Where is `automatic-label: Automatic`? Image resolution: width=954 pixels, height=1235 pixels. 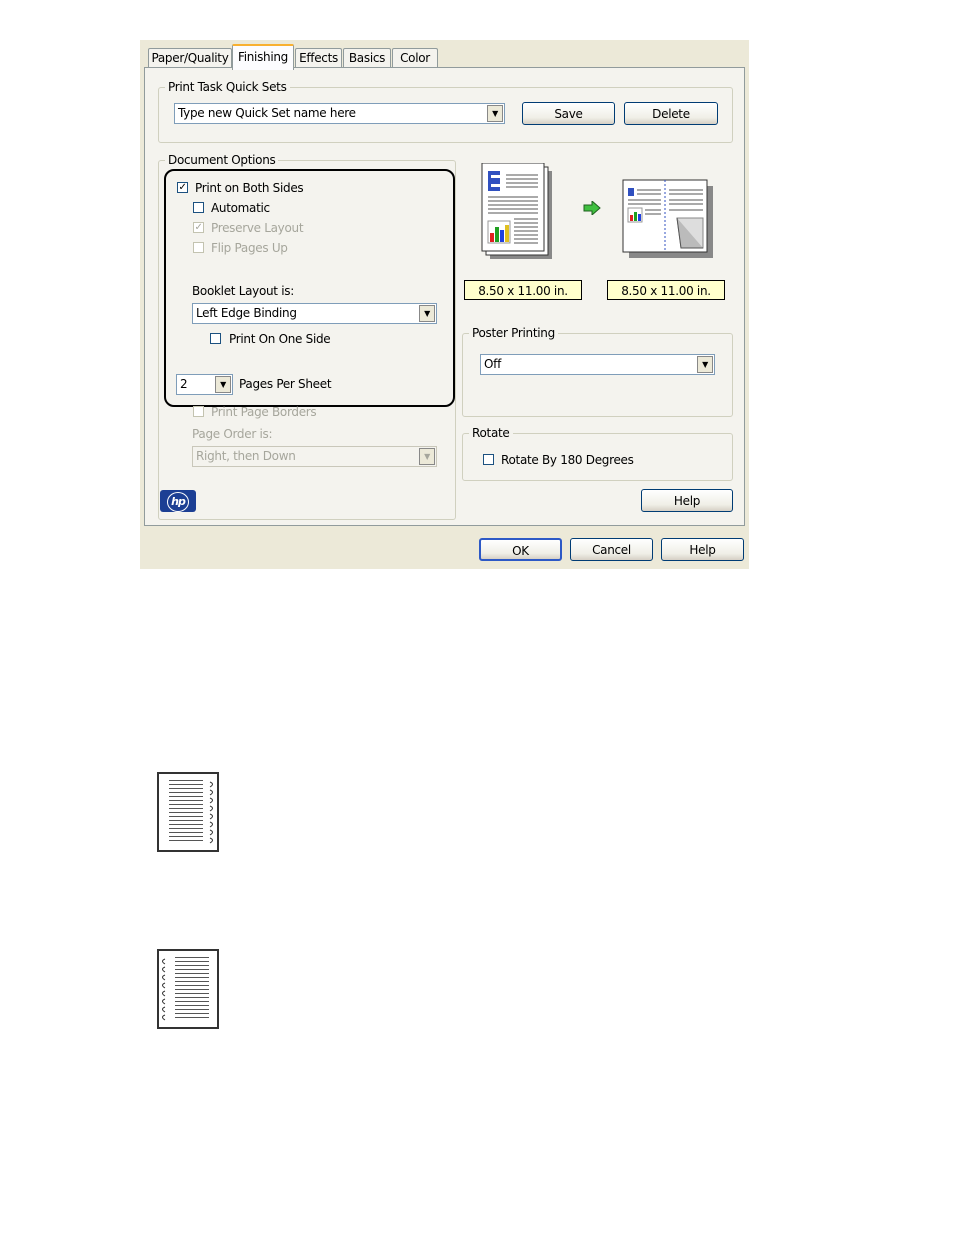
automatic-label: Automatic is located at coordinates (240, 208).